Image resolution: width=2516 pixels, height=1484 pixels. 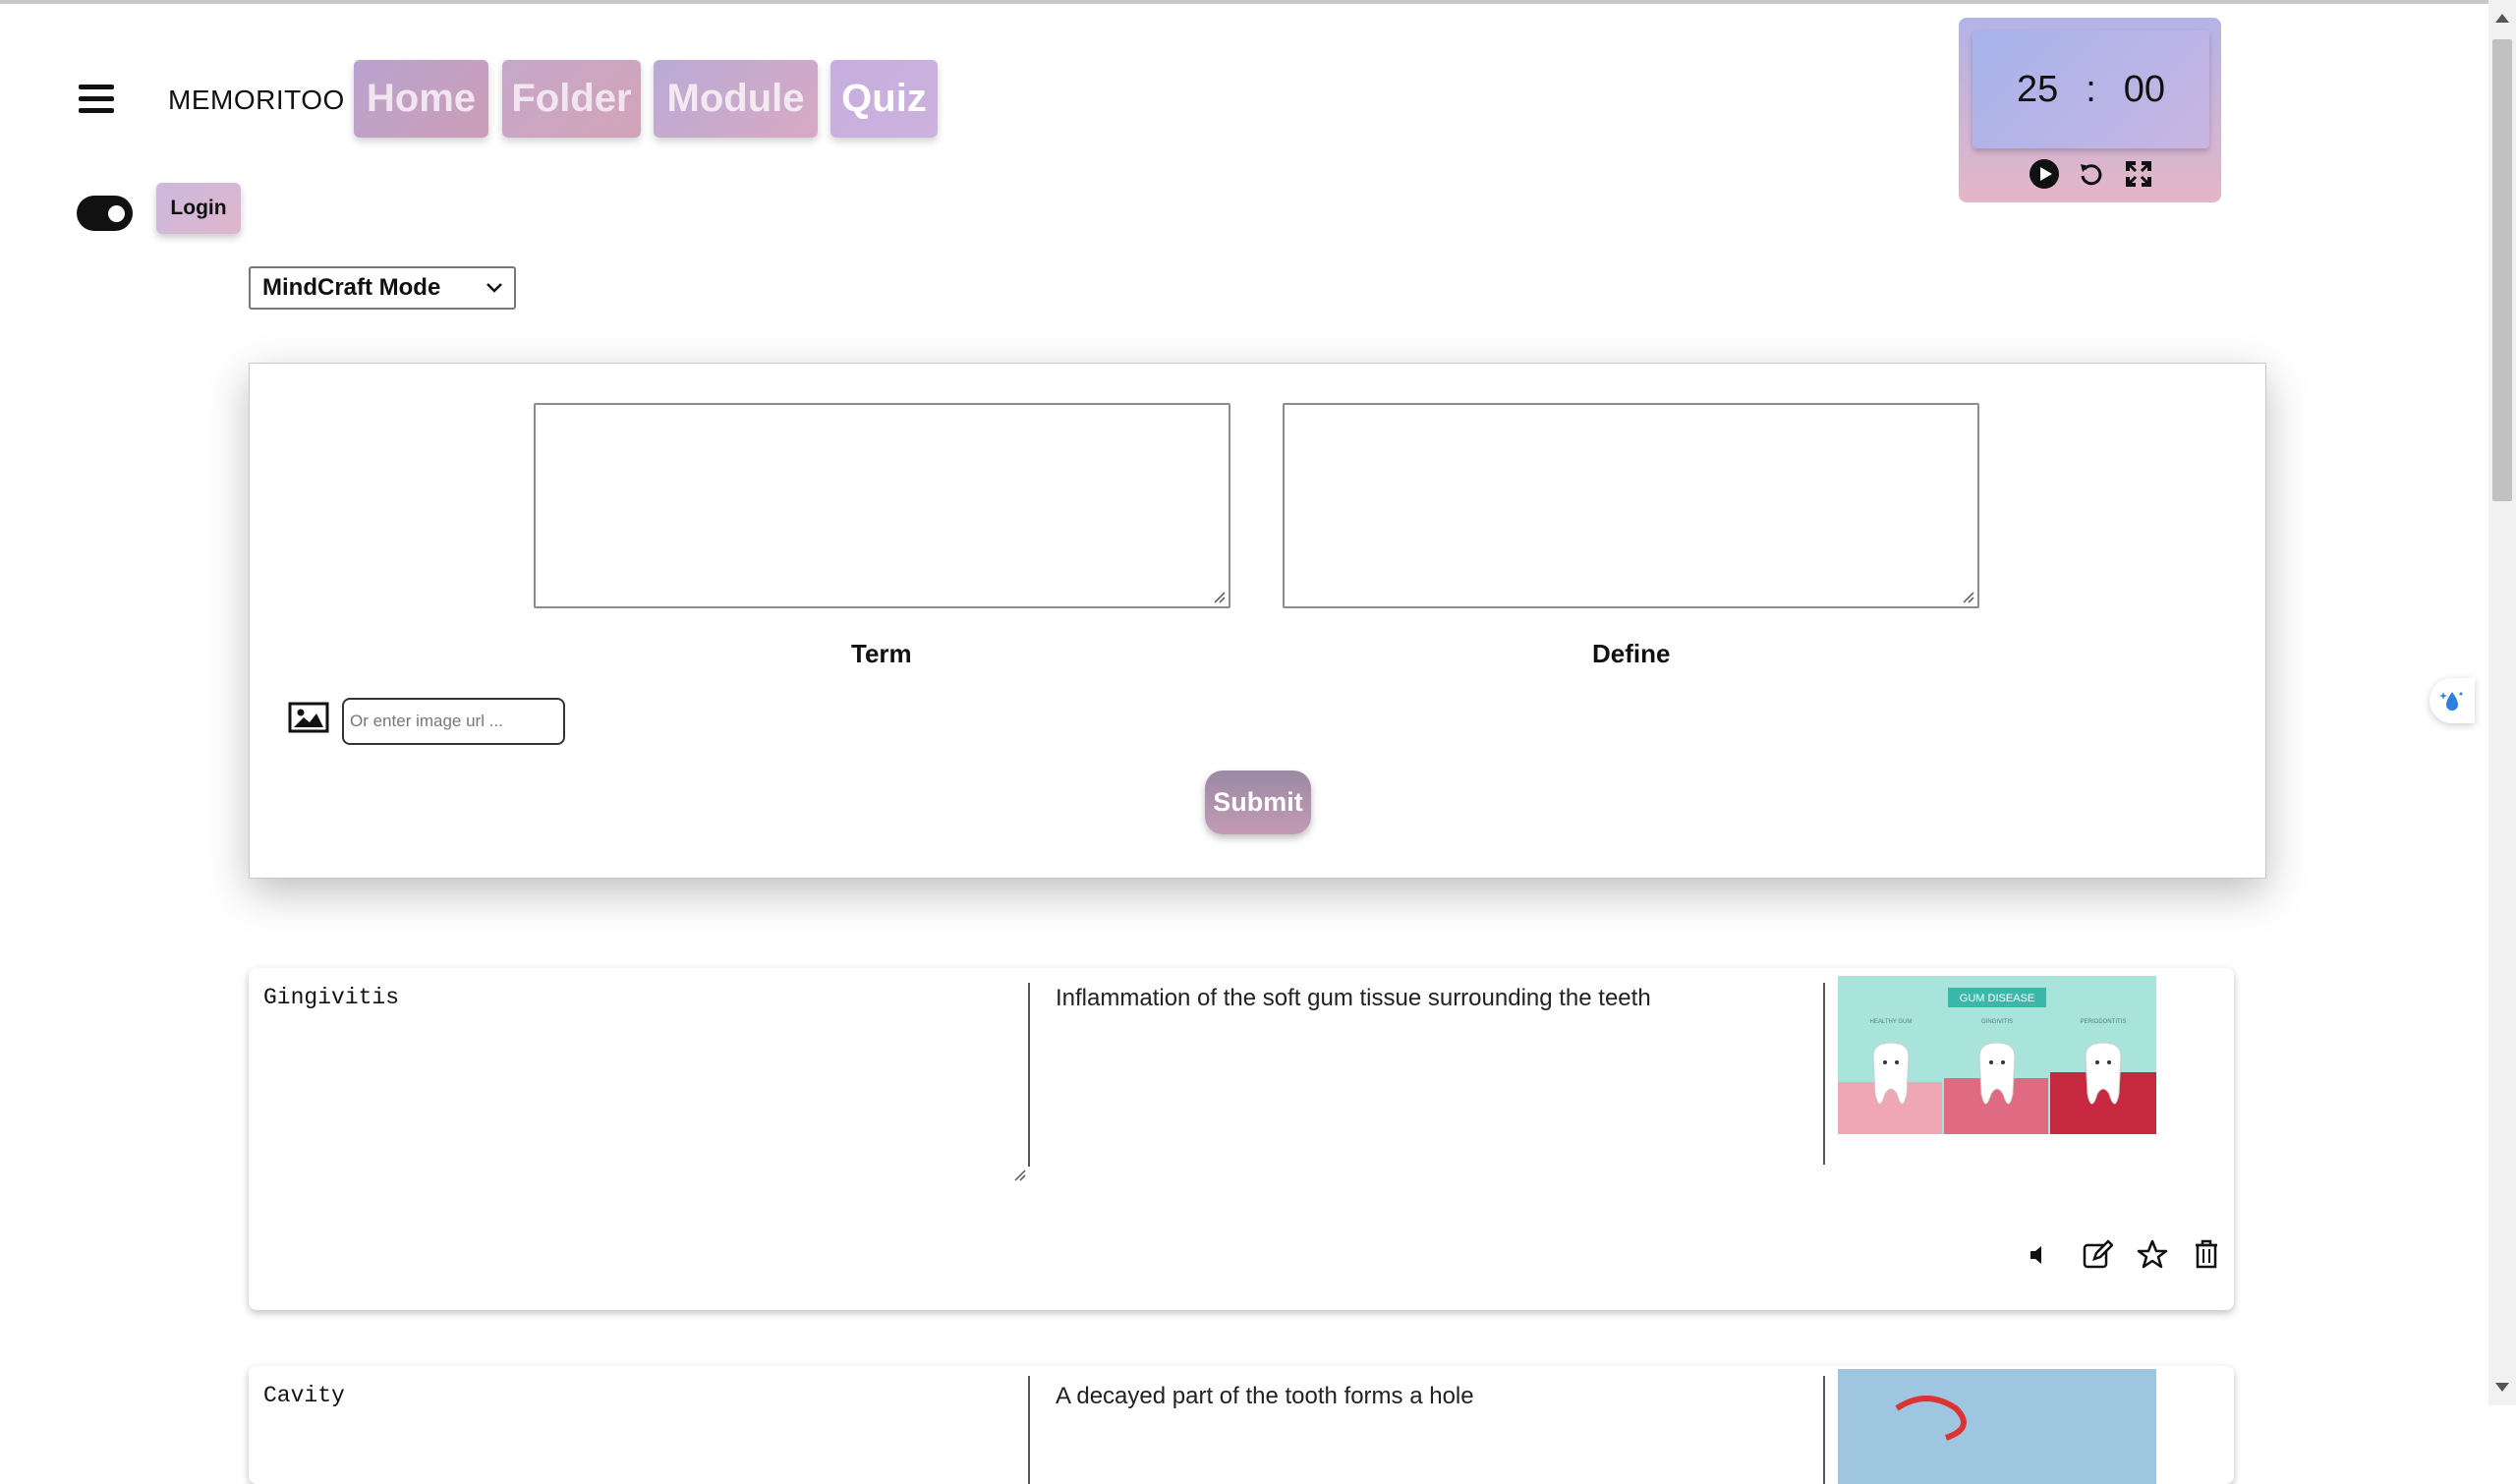 I want to click on define-label: Define, so click(x=1631, y=653).